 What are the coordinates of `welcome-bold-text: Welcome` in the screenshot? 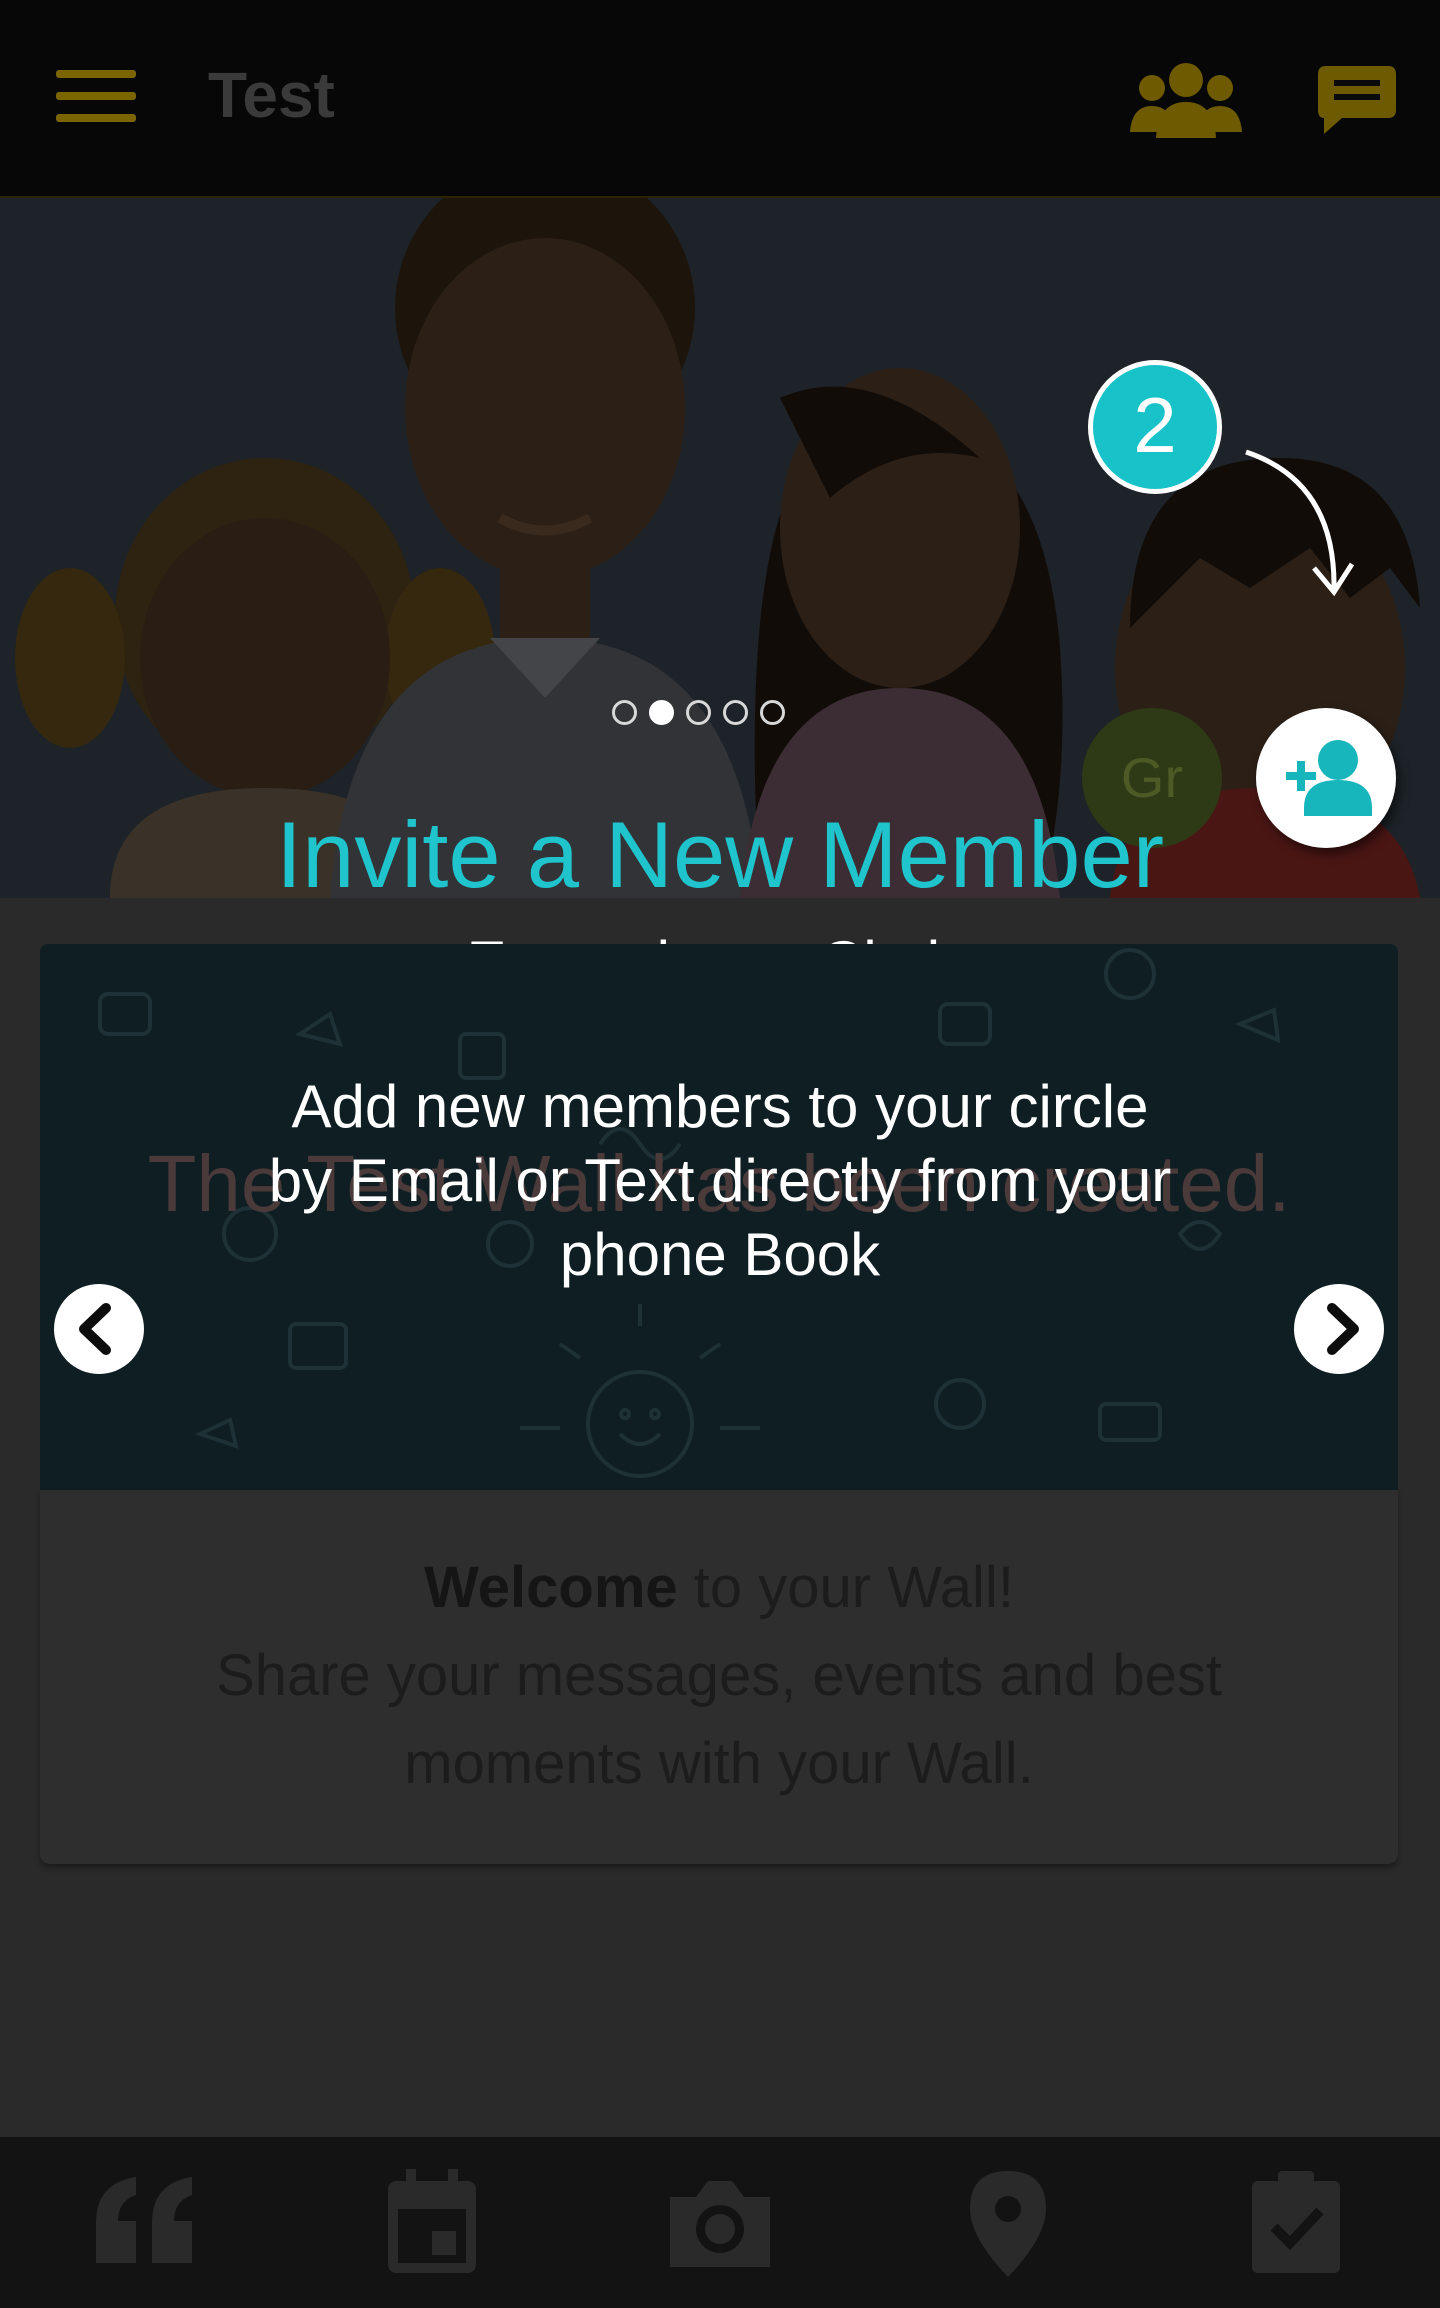 It's located at (551, 1587).